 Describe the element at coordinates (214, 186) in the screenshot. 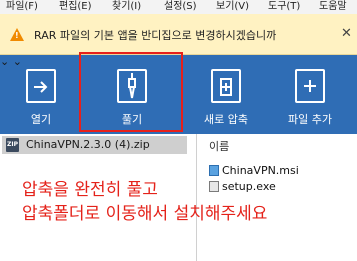

I see `exe-file-icon` at that location.